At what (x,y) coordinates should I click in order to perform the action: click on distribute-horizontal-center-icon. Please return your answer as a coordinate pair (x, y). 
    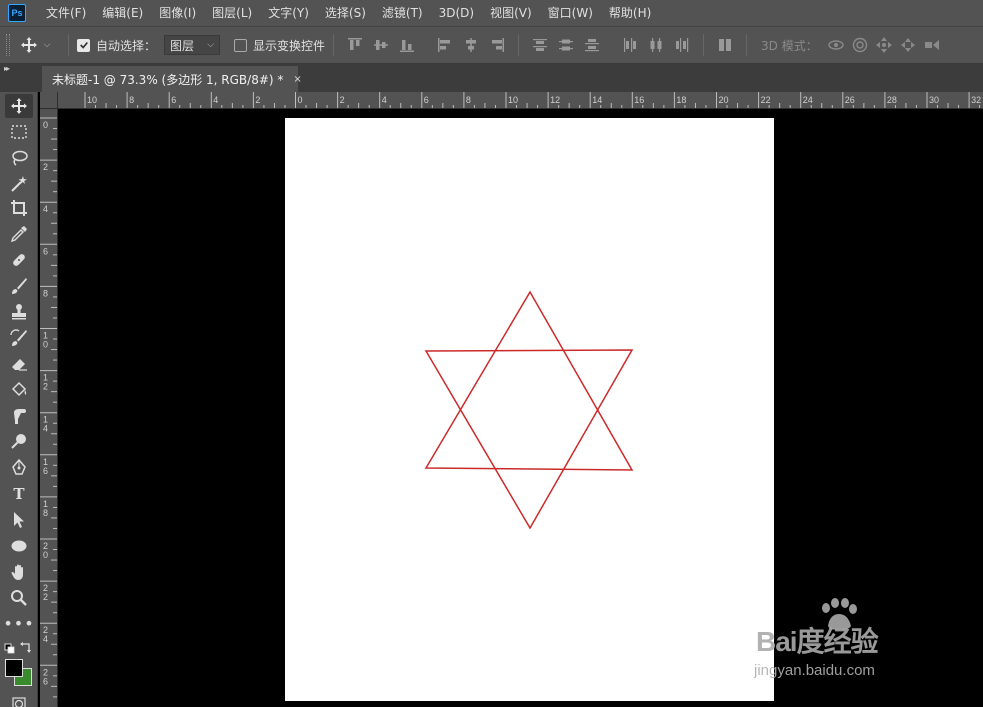
    Looking at the image, I should click on (656, 45).